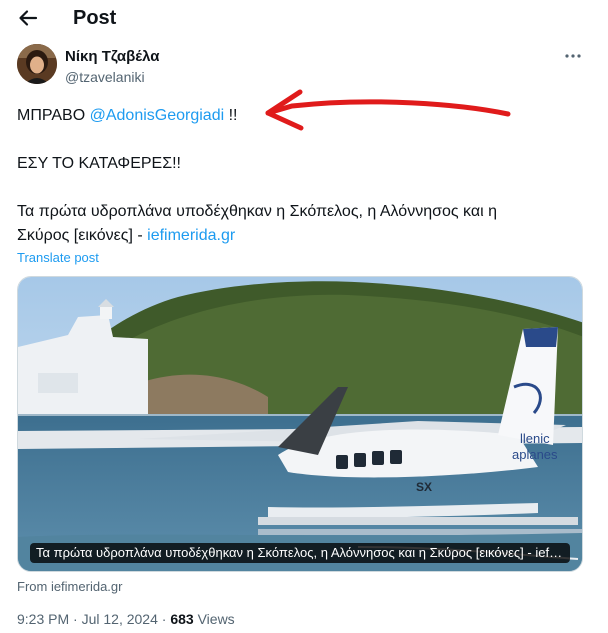 This screenshot has width=608, height=633. I want to click on arrow-left-icon, so click(28, 18).